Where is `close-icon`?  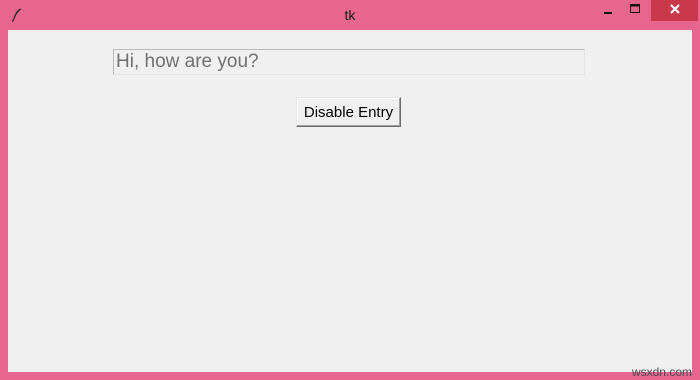 close-icon is located at coordinates (675, 11).